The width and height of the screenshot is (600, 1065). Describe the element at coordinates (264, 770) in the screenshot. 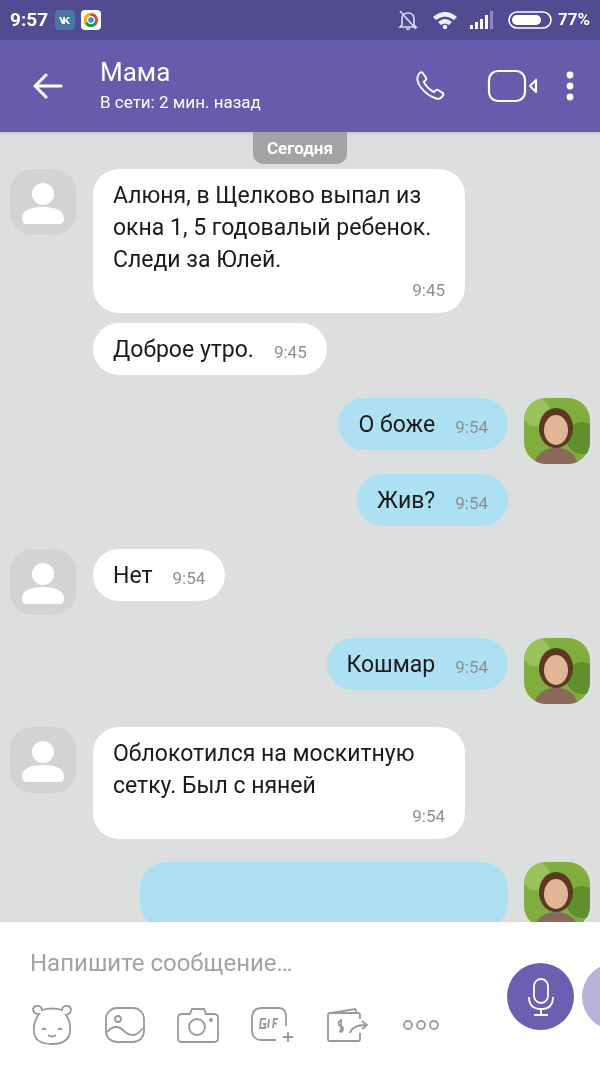

I see `message-text: Облокотился на москитную сетку. Был с няней` at that location.